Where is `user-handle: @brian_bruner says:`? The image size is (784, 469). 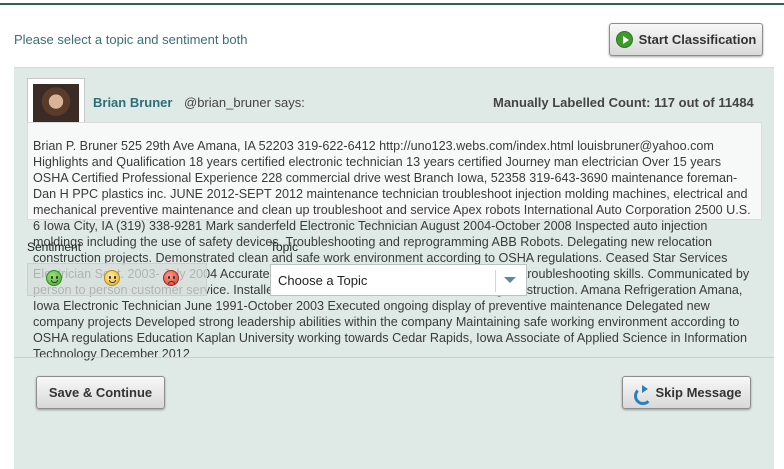 user-handle: @brian_bruner says: is located at coordinates (244, 102).